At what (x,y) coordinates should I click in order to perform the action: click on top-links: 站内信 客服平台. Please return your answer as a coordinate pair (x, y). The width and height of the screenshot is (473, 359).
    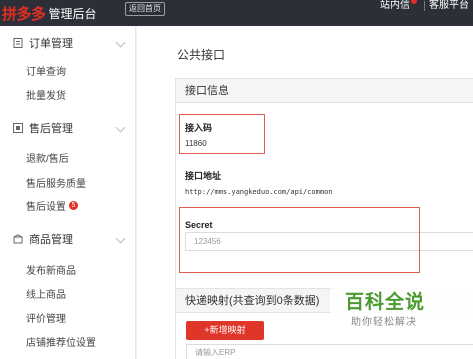
    Looking at the image, I should click on (424, 6).